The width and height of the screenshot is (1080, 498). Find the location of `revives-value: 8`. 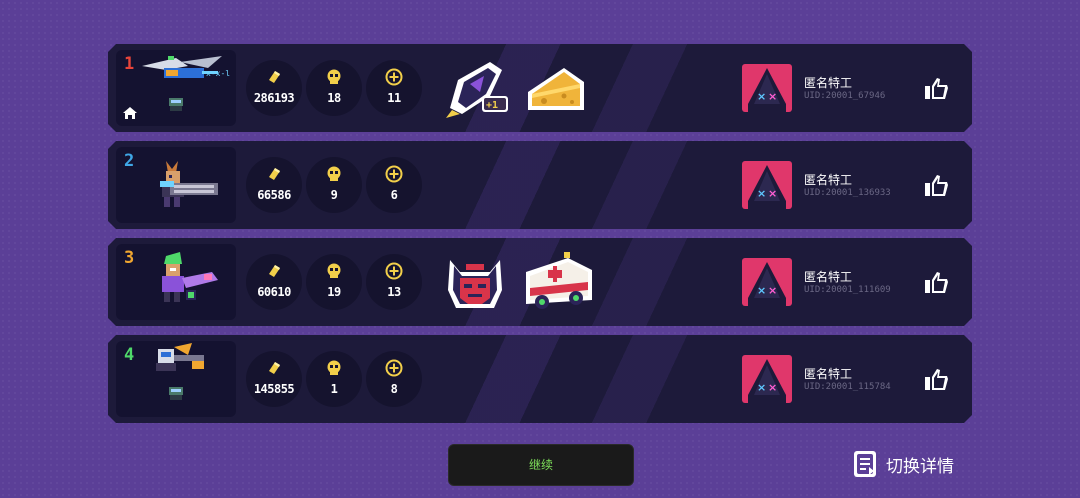

revives-value: 8 is located at coordinates (394, 389).